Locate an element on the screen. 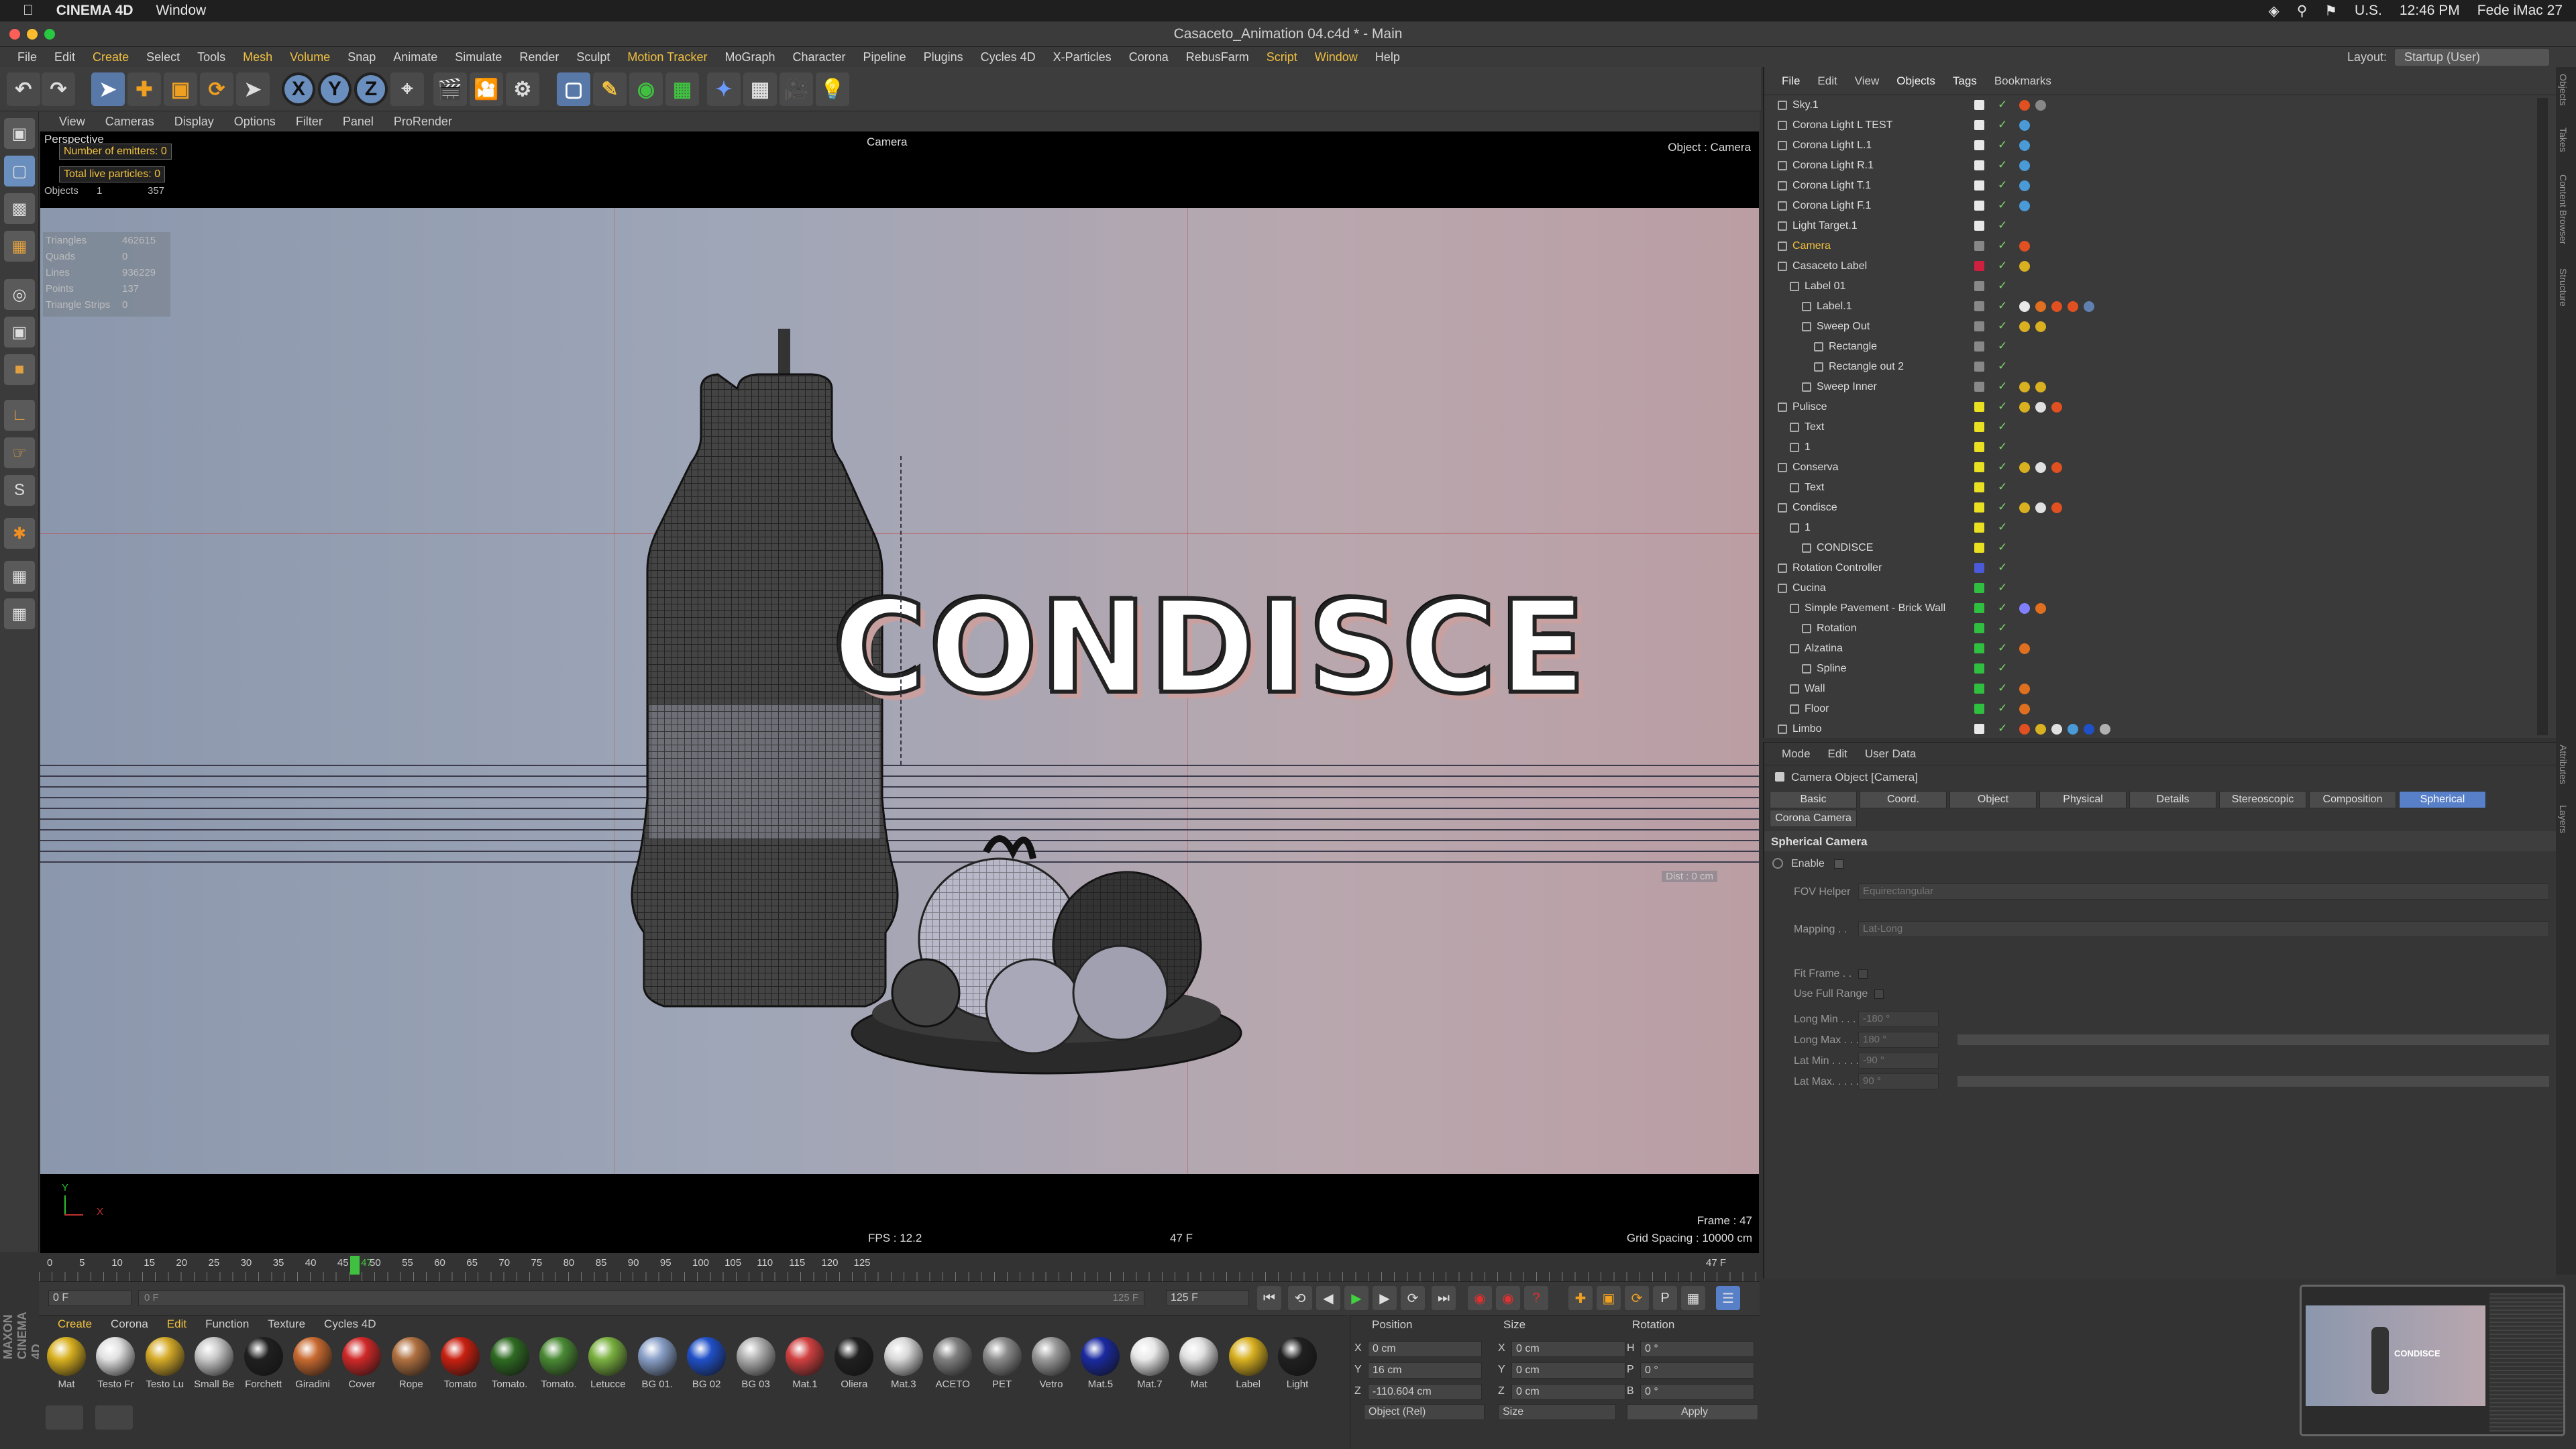 The height and width of the screenshot is (1449, 2576). material-swatch: Testo Lu is located at coordinates (165, 1363).